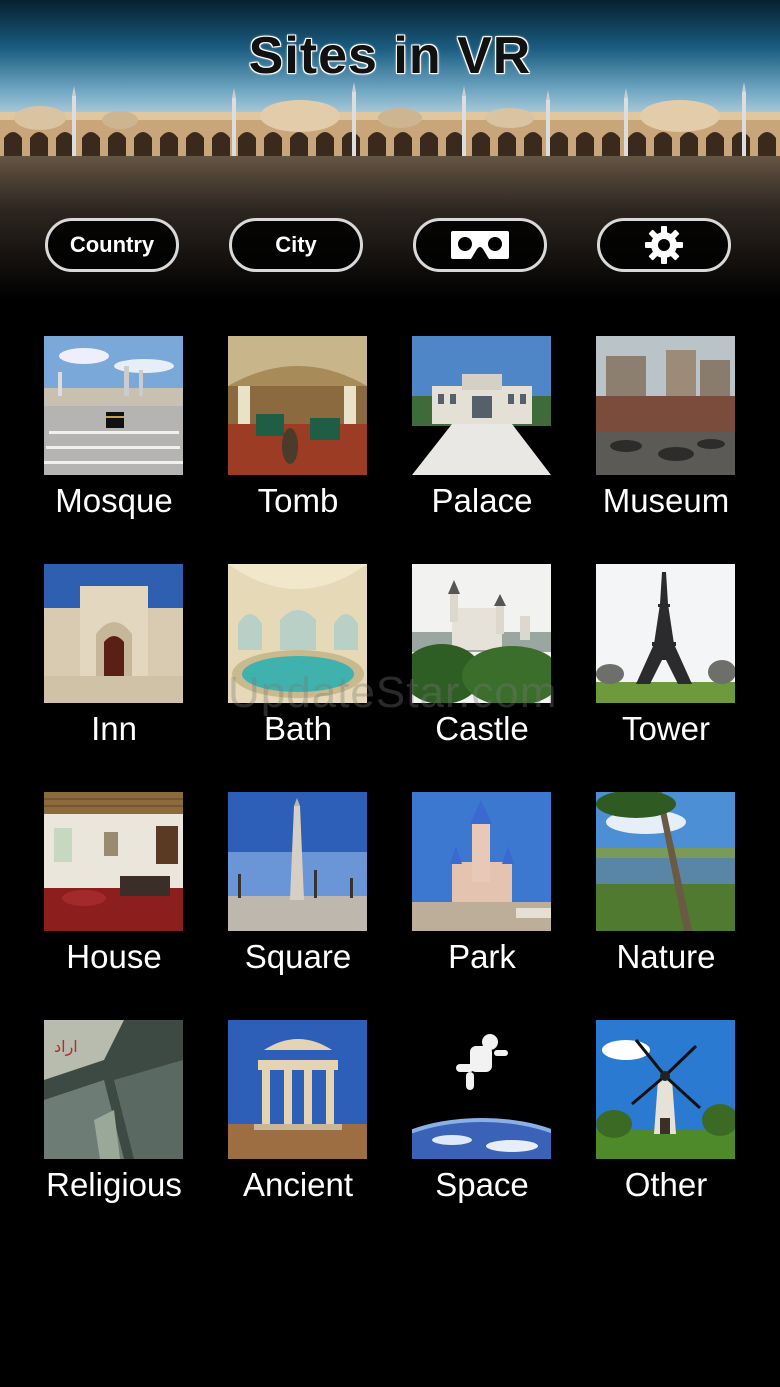 The image size is (780, 1387). What do you see at coordinates (297, 633) in the screenshot?
I see `bath-thumbnail` at bounding box center [297, 633].